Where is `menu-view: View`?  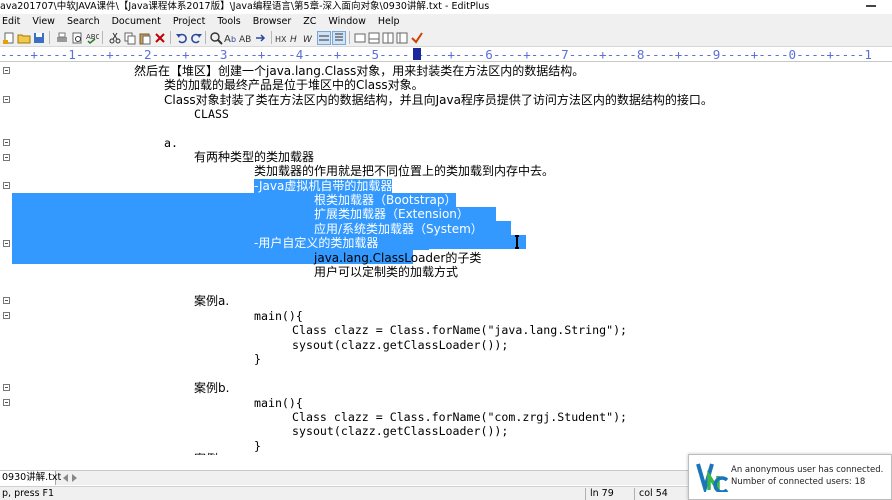 menu-view: View is located at coordinates (43, 21).